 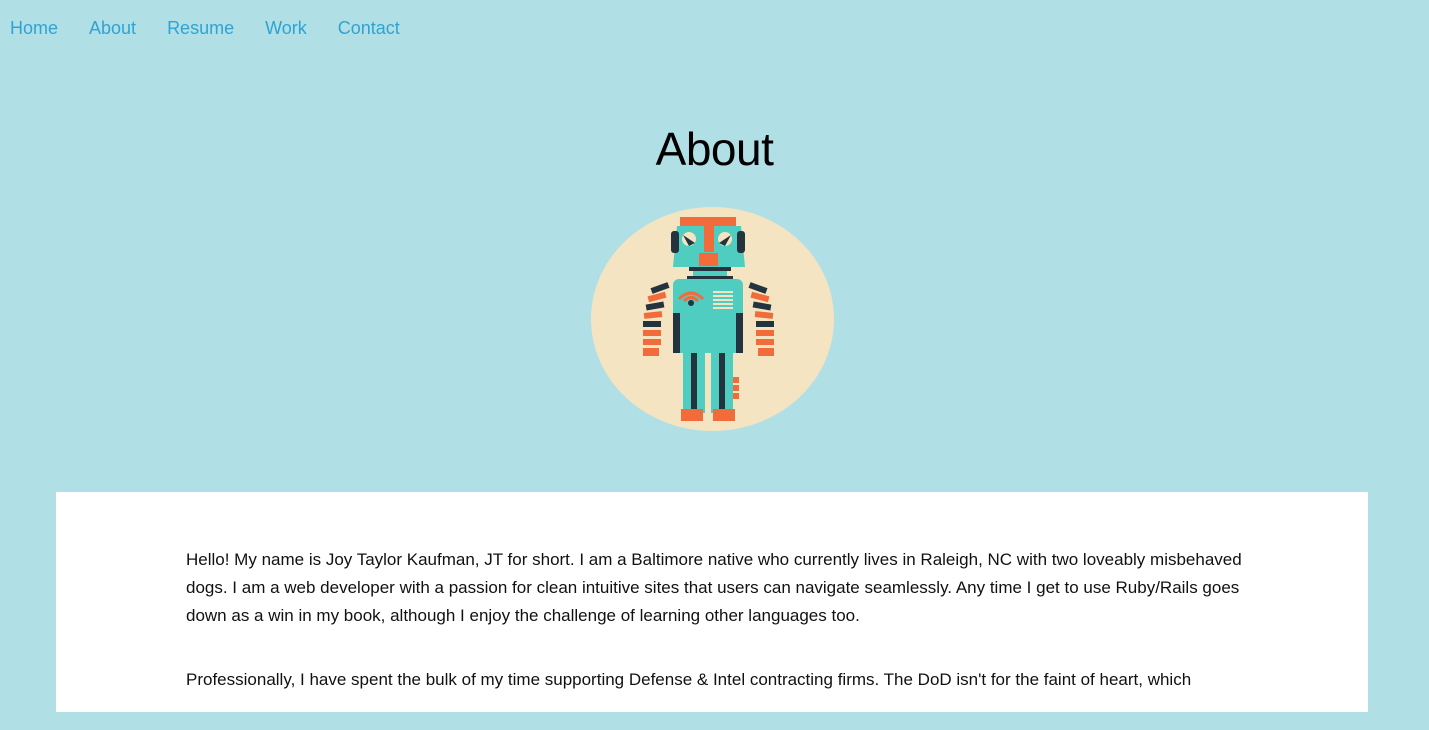 What do you see at coordinates (112, 28) in the screenshot?
I see `nav-about-link: About` at bounding box center [112, 28].